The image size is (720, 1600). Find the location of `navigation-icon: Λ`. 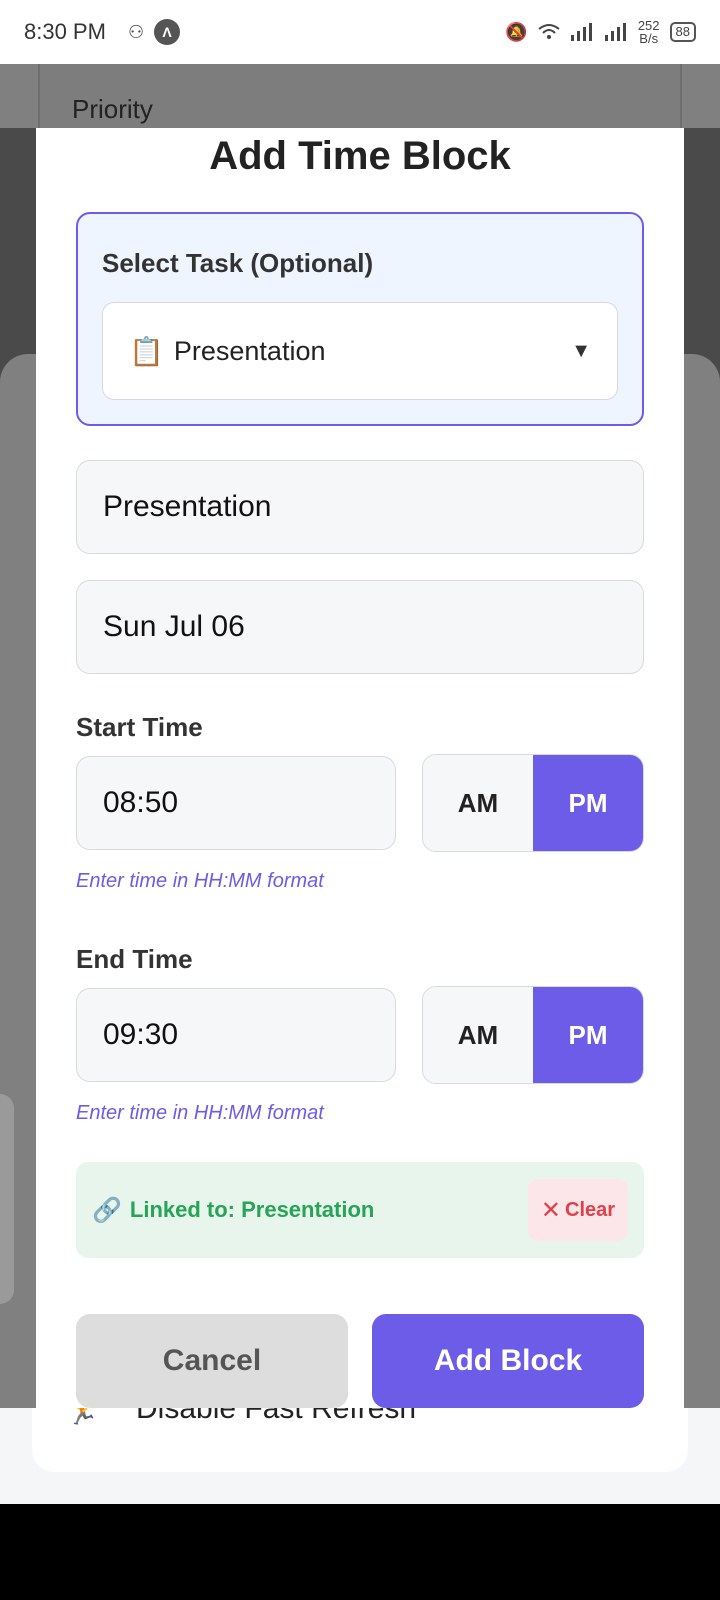

navigation-icon: Λ is located at coordinates (167, 32).